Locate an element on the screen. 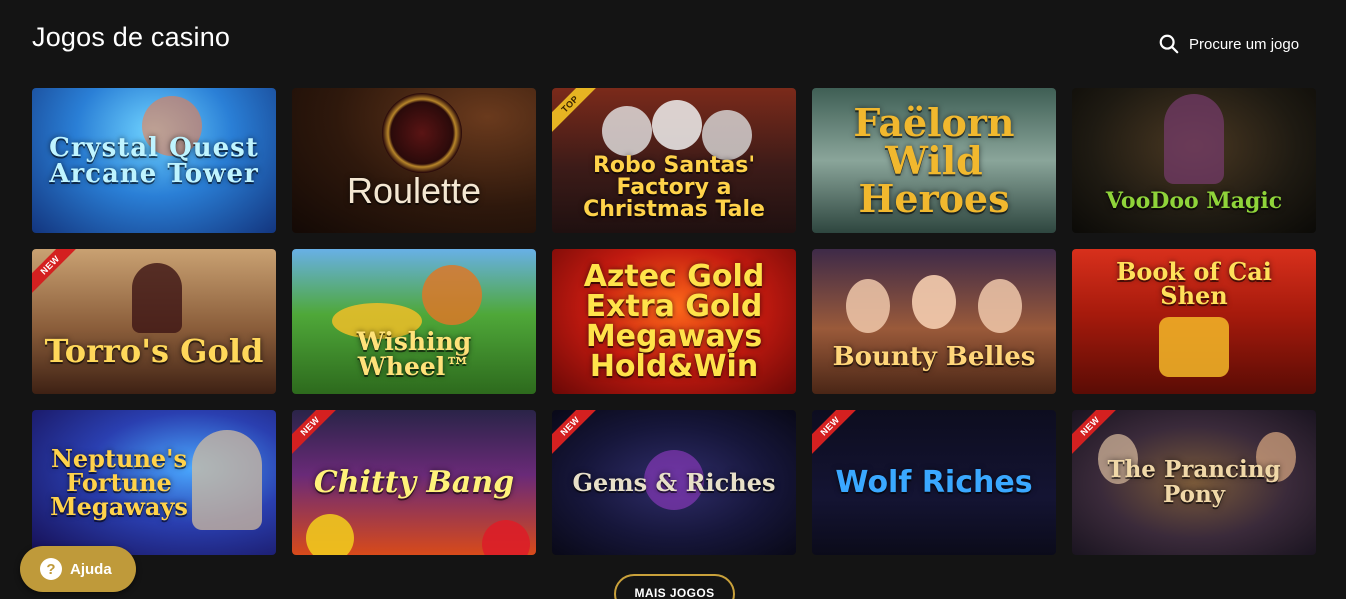  game-title: Chitty Bang is located at coordinates (414, 482).